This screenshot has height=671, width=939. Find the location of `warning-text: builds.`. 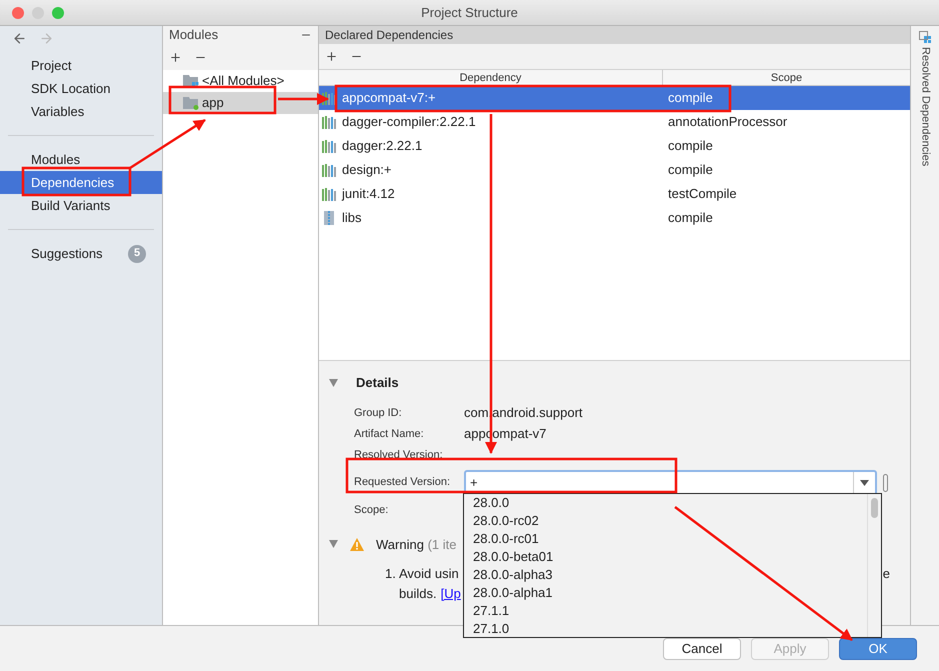

warning-text: builds. is located at coordinates (418, 593).